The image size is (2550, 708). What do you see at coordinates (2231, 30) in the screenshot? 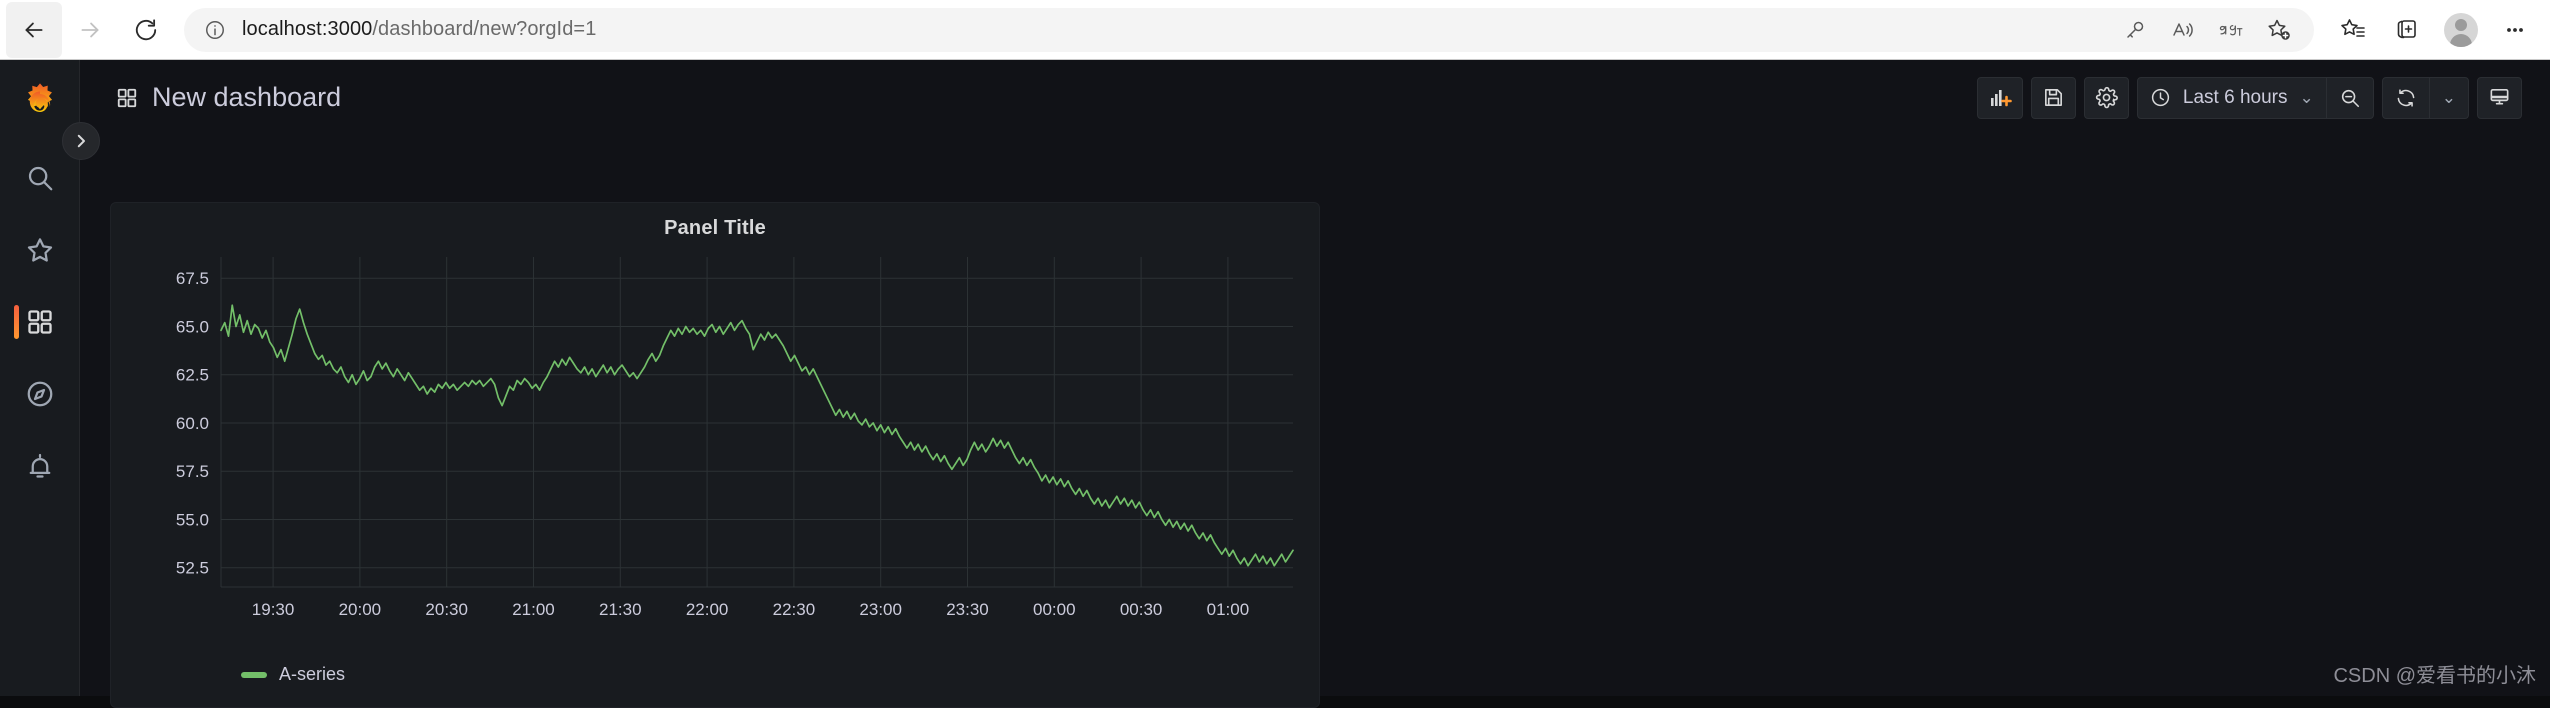
I see `translate-icon` at bounding box center [2231, 30].